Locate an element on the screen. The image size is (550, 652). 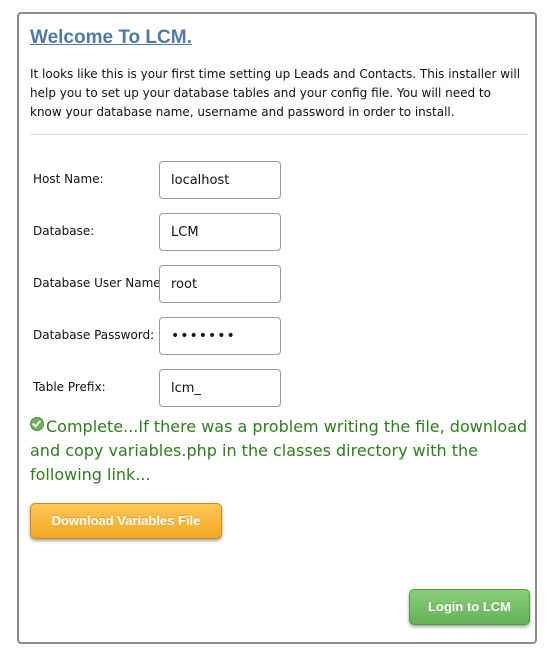
password-row: Database Password: is located at coordinates (163, 336).